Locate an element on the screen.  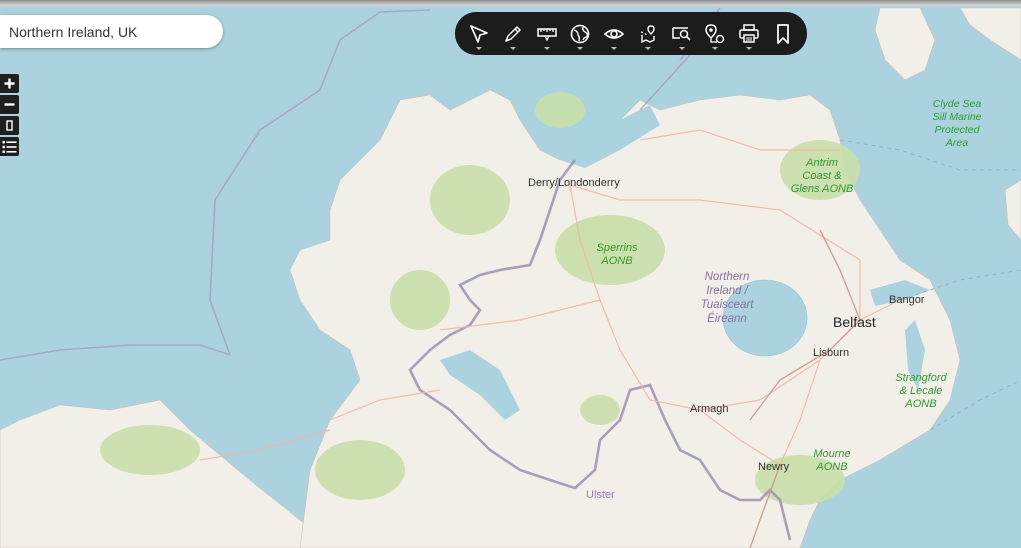
label-belfast: Belfast is located at coordinates (854, 322).